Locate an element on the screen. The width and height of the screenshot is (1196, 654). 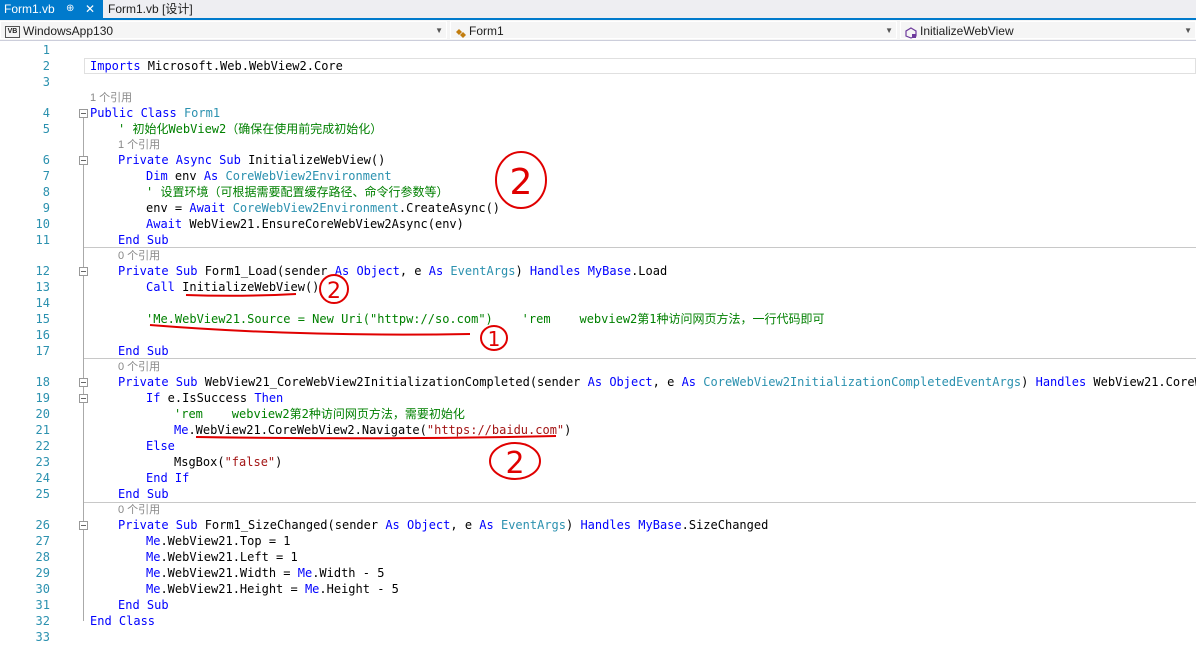
annotation-circle-2-bottom: 2 is located at coordinates (515, 461).